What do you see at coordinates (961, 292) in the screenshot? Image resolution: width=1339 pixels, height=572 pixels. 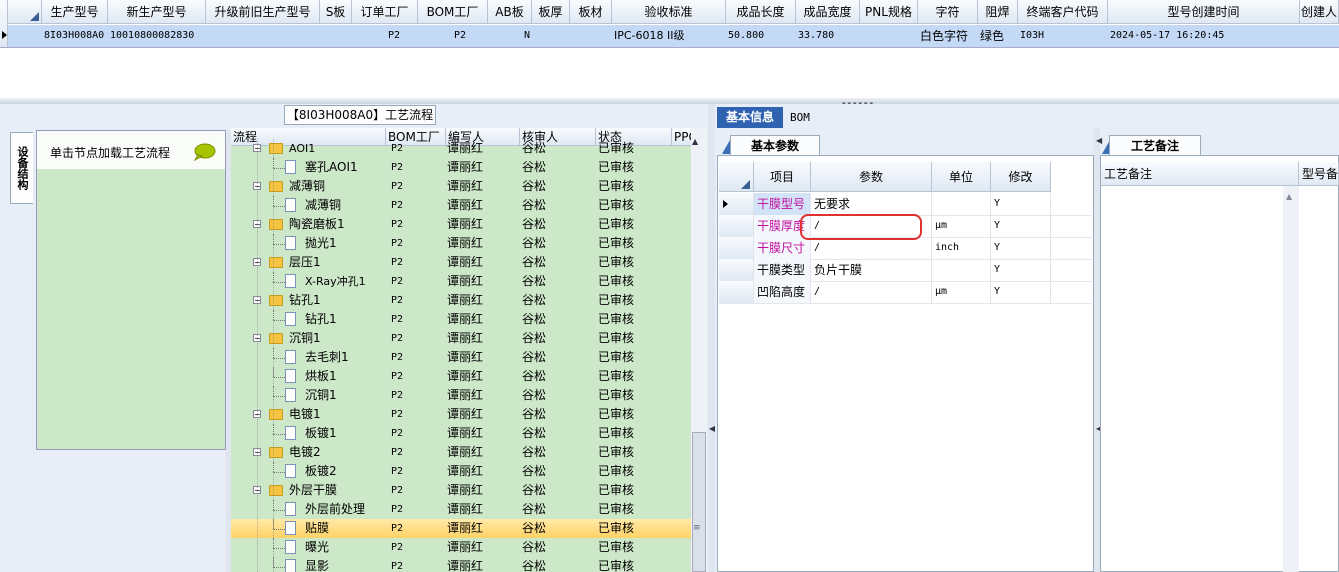 I see `param-cell-unit: μm` at bounding box center [961, 292].